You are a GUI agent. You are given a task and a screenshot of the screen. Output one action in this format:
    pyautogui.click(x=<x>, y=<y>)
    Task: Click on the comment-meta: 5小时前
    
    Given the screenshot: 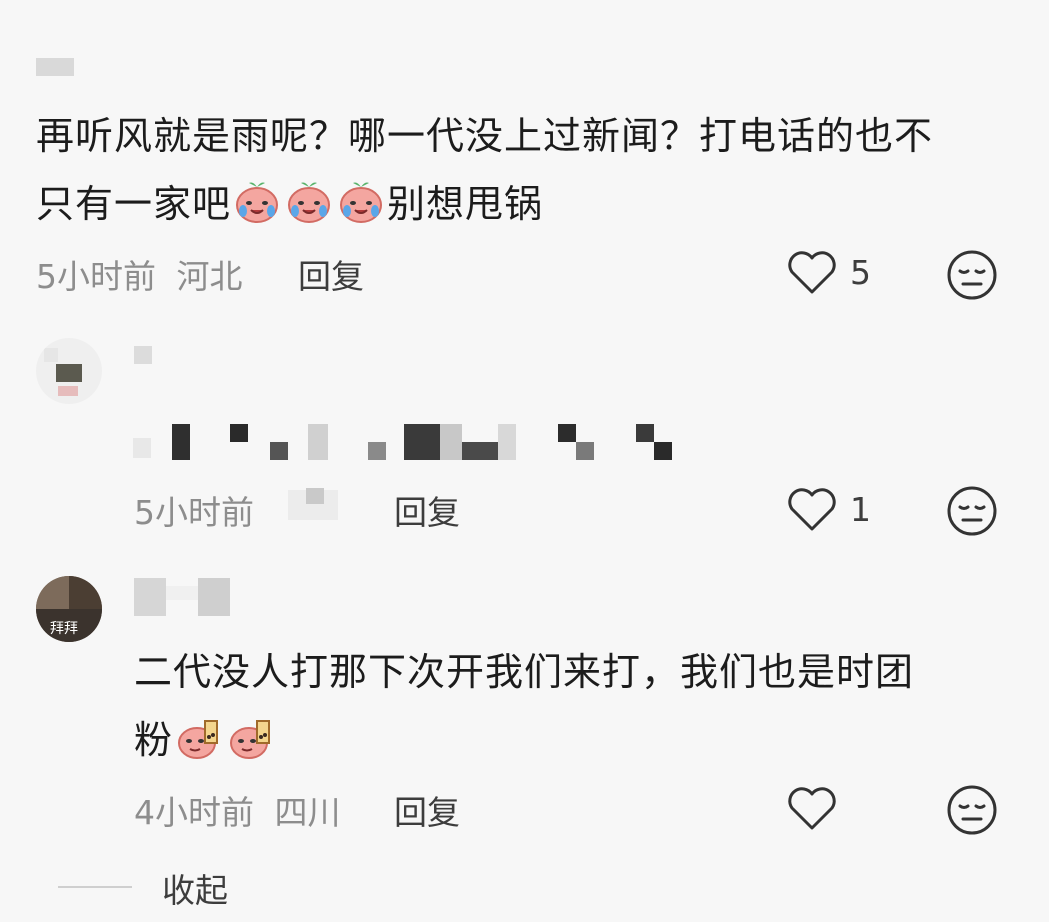 What is the action you would take?
    pyautogui.click(x=194, y=510)
    